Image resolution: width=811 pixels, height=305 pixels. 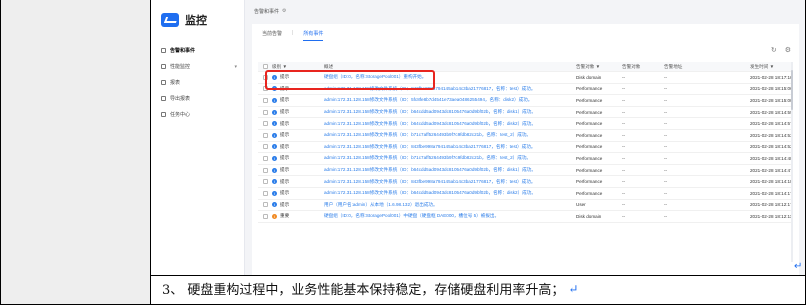 What do you see at coordinates (771, 135) in the screenshot?
I see `time-cell: 2021-02-28 18:14:53` at bounding box center [771, 135].